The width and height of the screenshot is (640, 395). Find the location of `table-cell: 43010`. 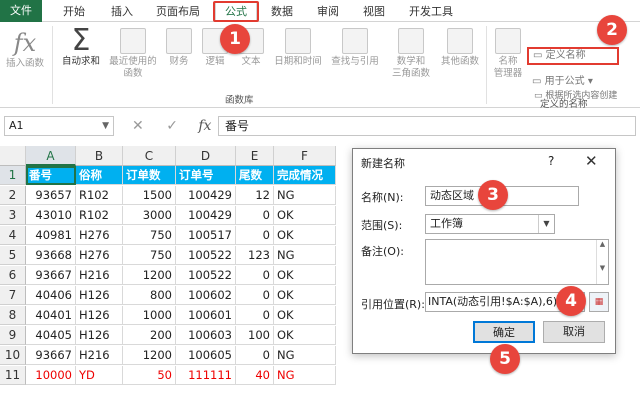

table-cell: 43010 is located at coordinates (51, 215).